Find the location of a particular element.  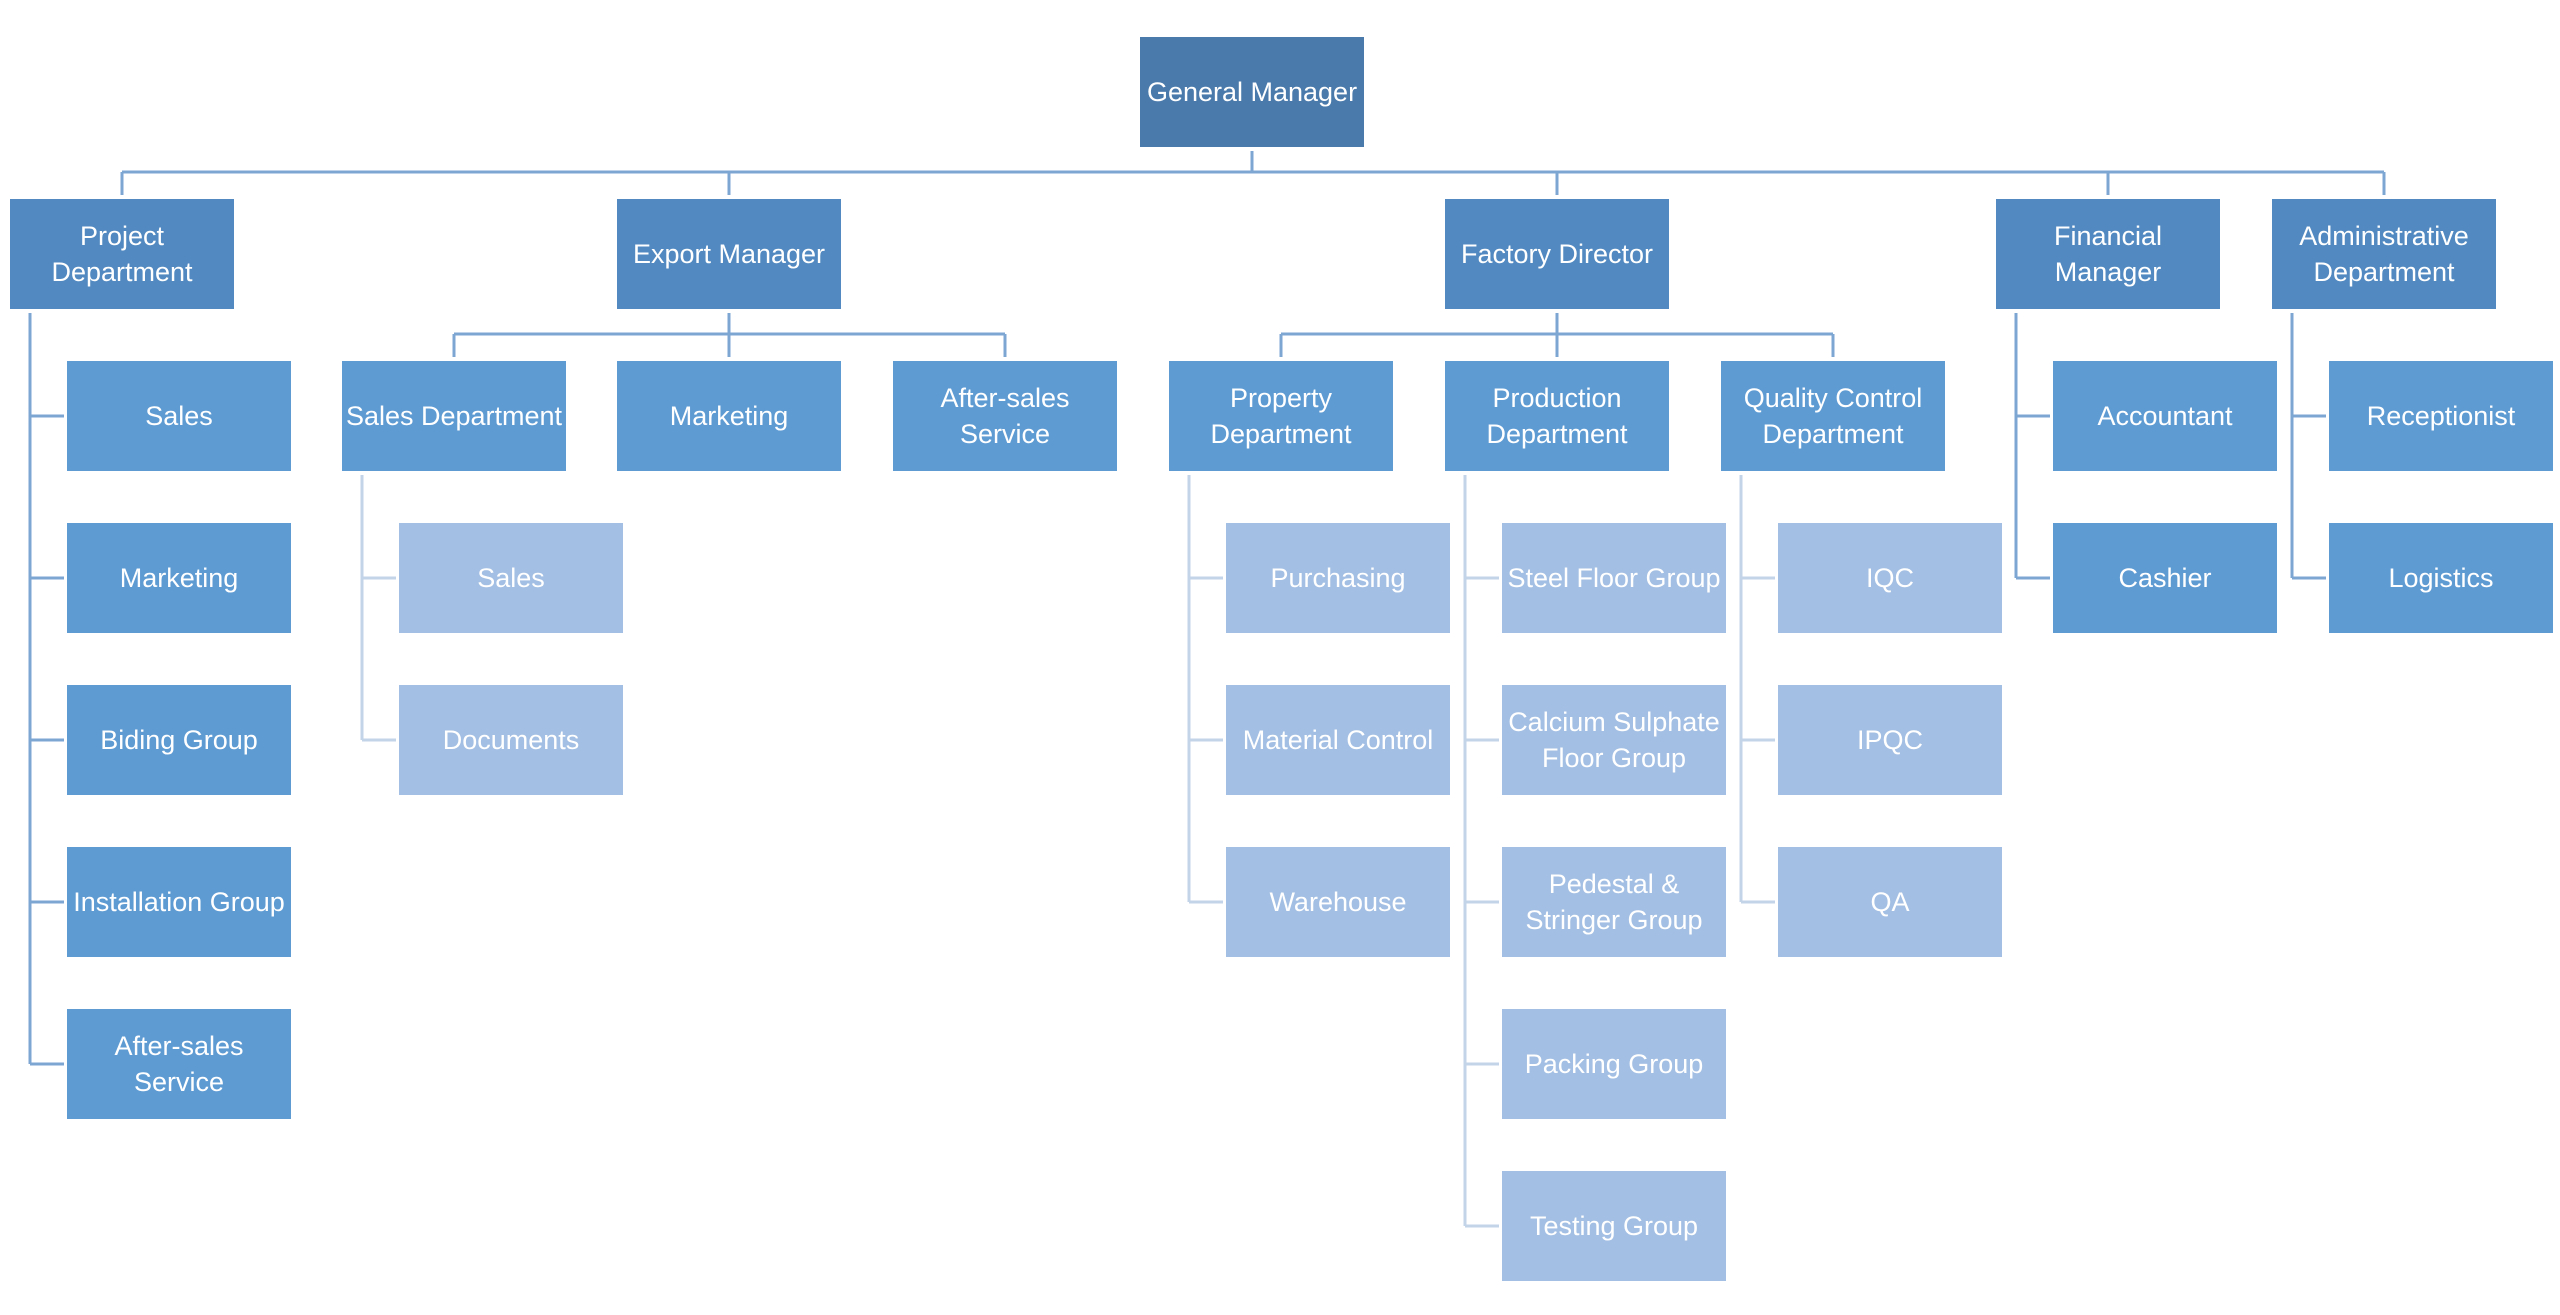

org-node-project-department: Project Department is located at coordinates (122, 254).